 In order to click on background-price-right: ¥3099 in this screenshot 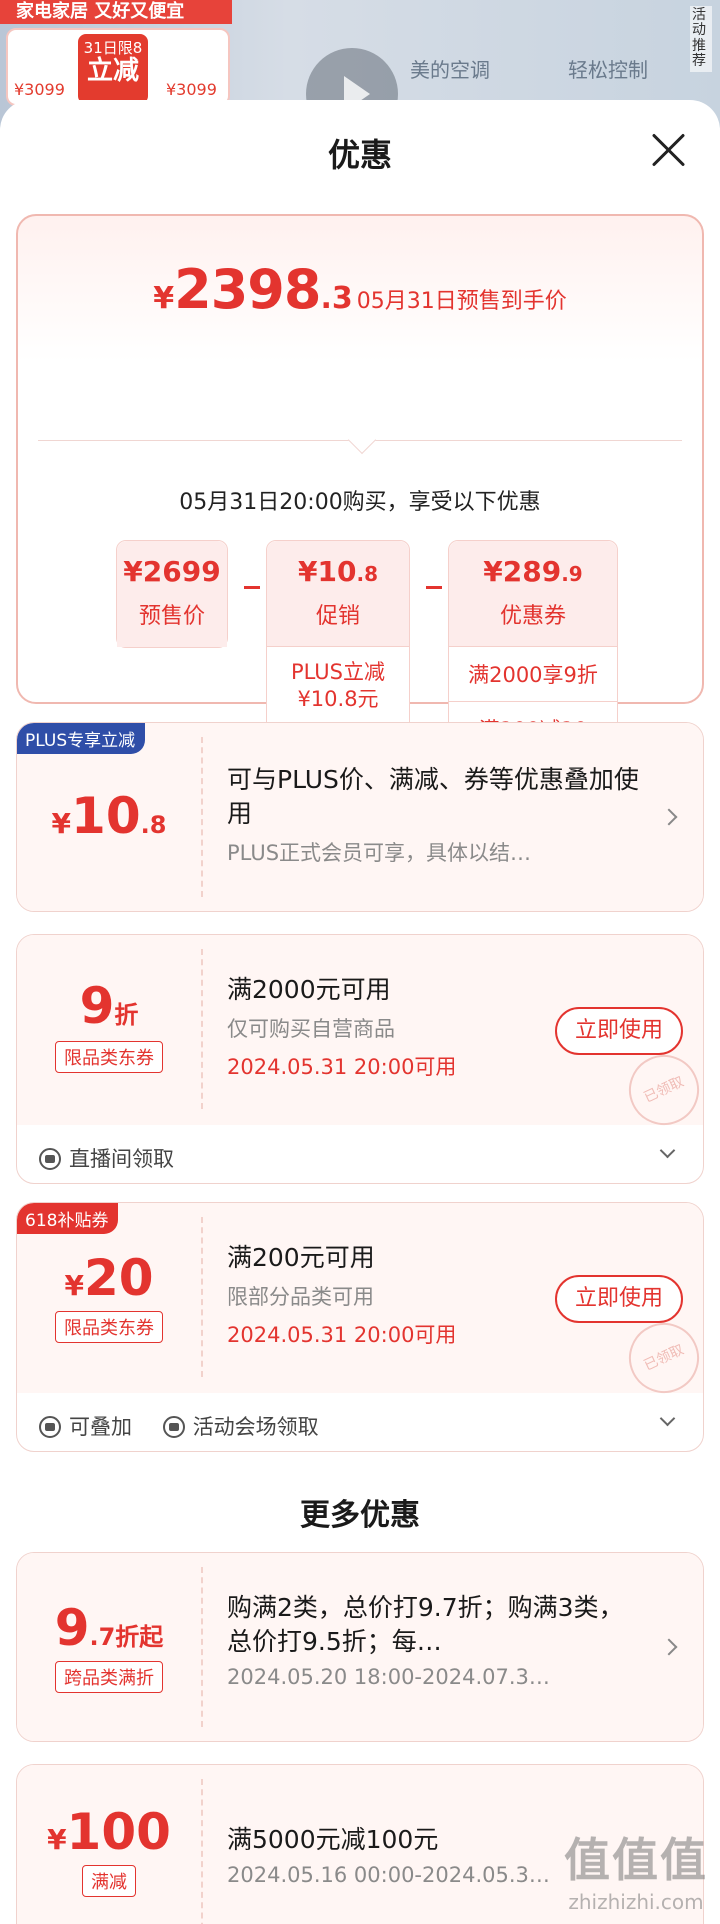, I will do `click(191, 89)`.